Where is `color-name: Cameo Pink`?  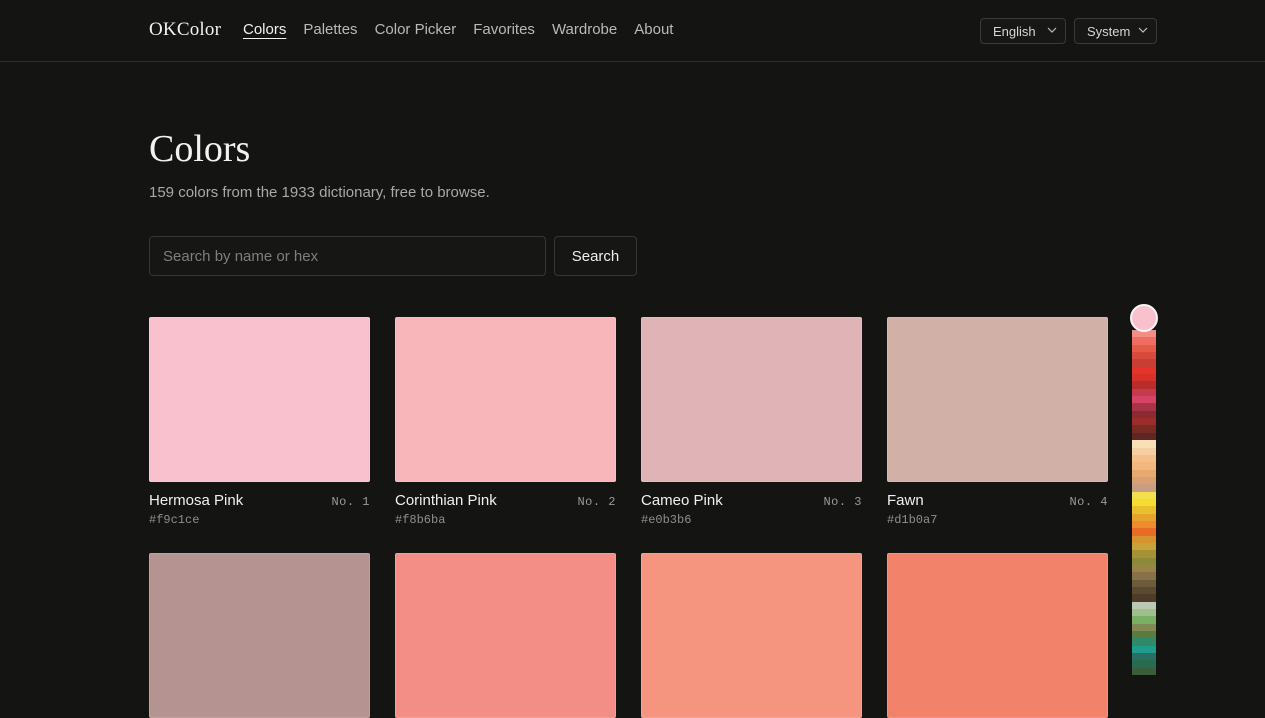
color-name: Cameo Pink is located at coordinates (682, 500).